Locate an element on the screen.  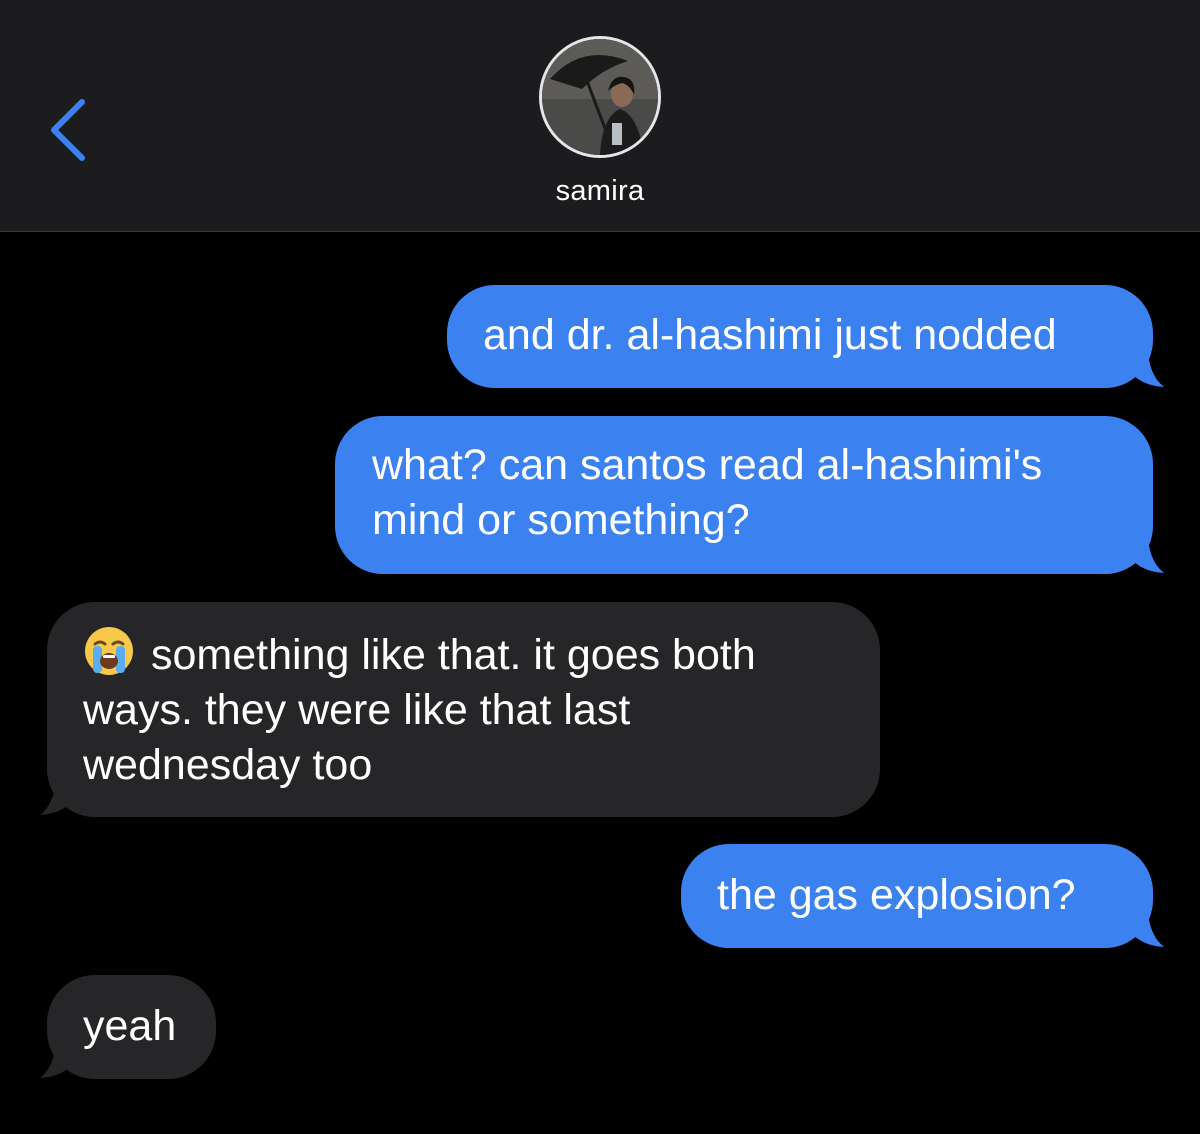
sent-message-bubble: the gas explosion? is located at coordinates (917, 896).